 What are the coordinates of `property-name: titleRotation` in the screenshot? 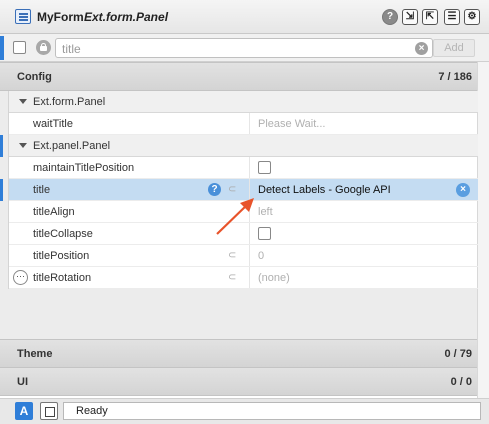 It's located at (62, 278).